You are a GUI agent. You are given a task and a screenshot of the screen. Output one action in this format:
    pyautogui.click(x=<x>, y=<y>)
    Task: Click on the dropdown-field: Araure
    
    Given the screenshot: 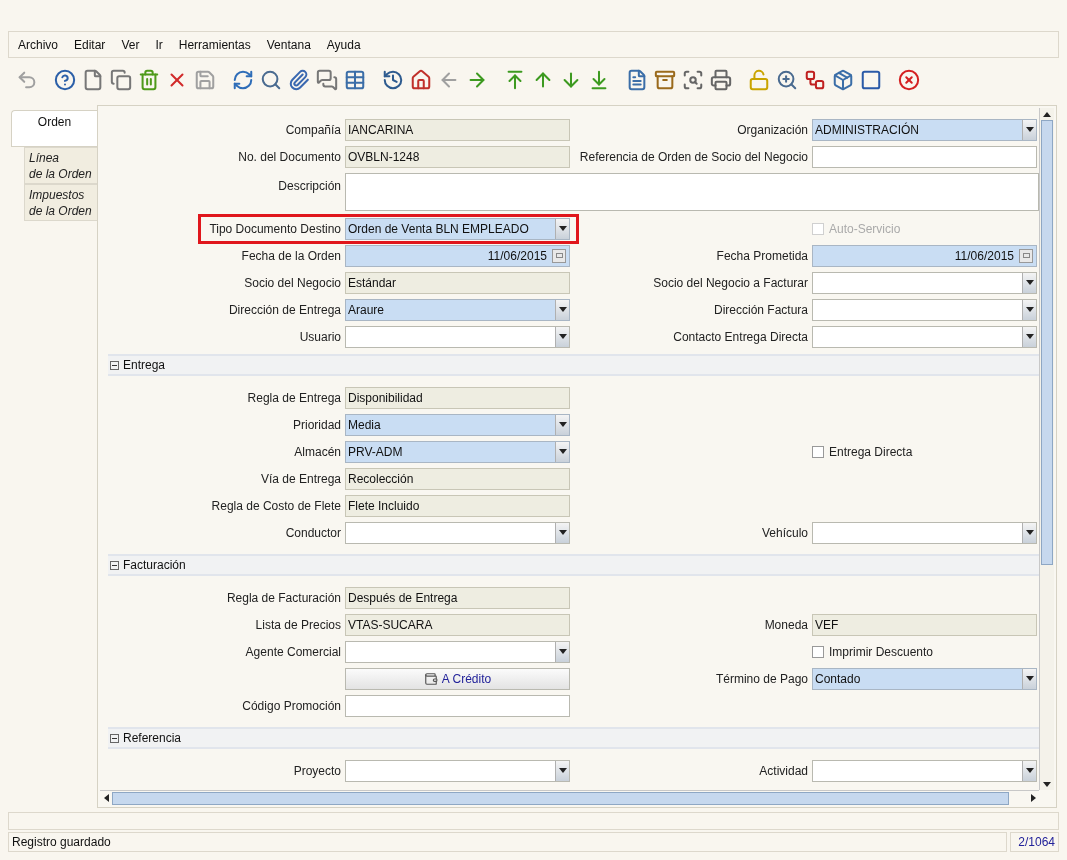 What is the action you would take?
    pyautogui.click(x=457, y=309)
    